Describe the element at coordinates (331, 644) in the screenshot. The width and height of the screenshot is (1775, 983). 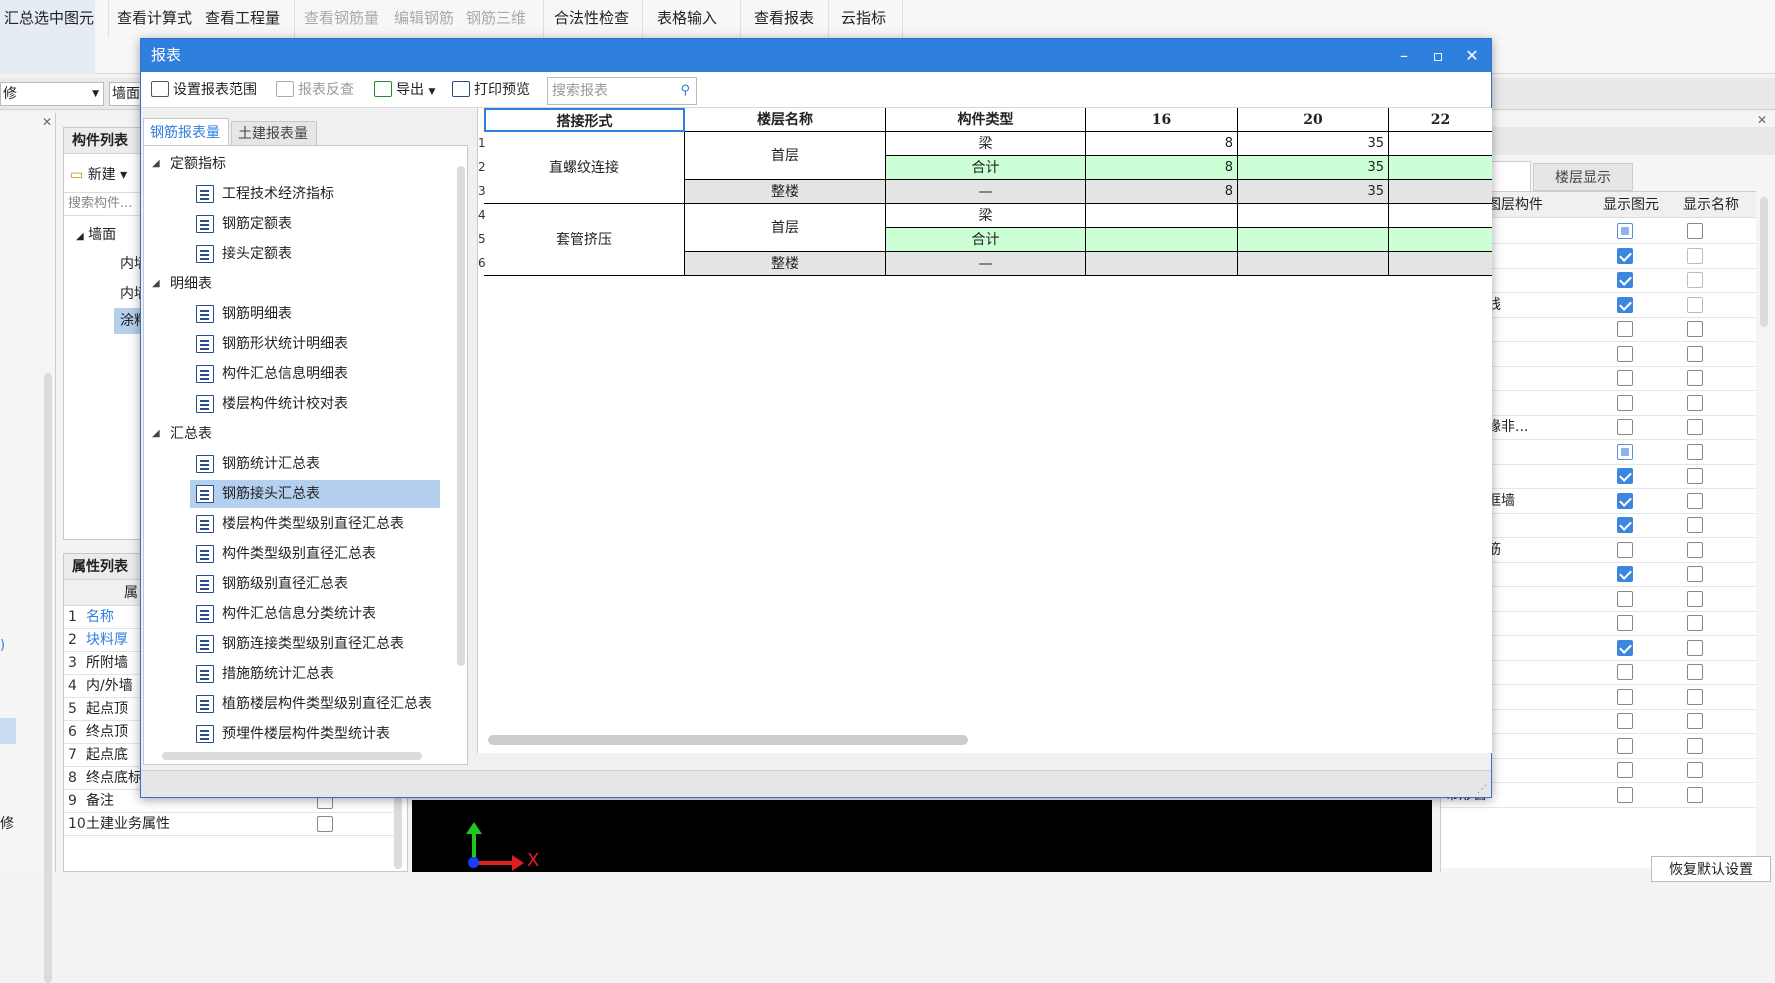
I see `report-tree-item: 钢筋连接类型级别直径汇总表` at that location.